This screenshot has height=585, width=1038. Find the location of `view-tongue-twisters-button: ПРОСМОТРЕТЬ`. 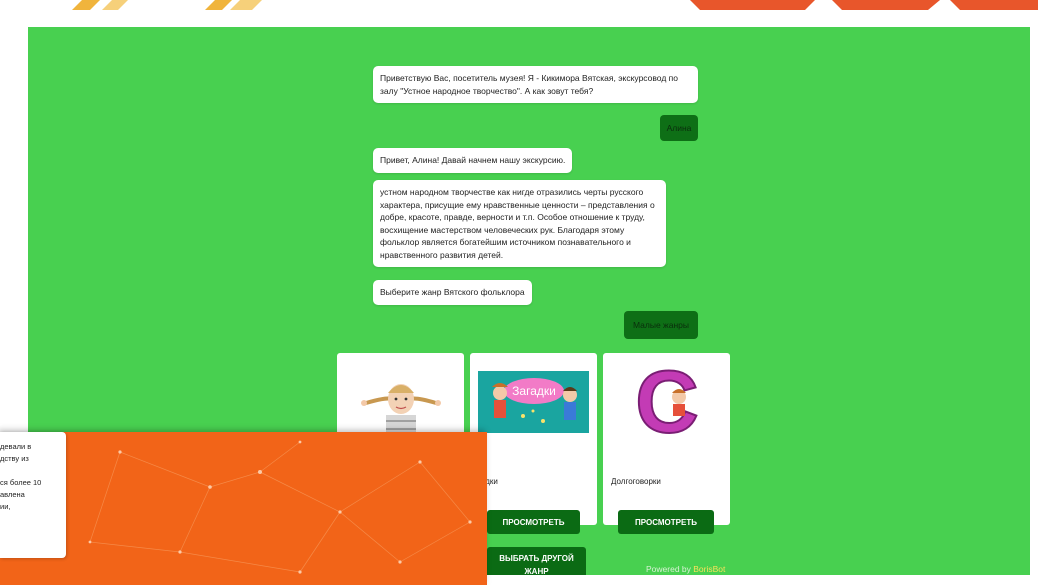

view-tongue-twisters-button: ПРОСМОТРЕТЬ is located at coordinates (666, 522).